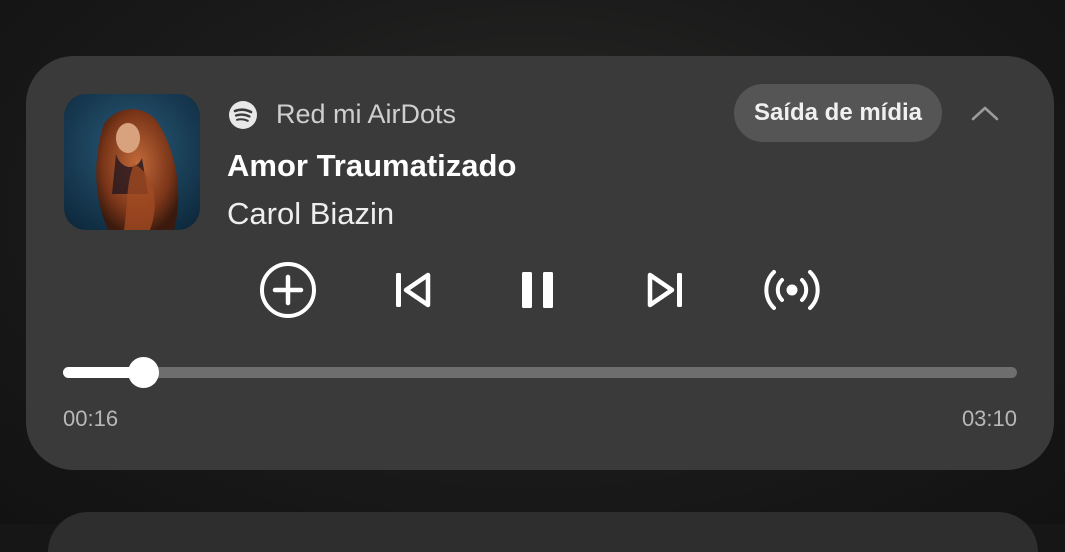 This screenshot has width=1065, height=552. What do you see at coordinates (543, 532) in the screenshot?
I see `next-notification-card` at bounding box center [543, 532].